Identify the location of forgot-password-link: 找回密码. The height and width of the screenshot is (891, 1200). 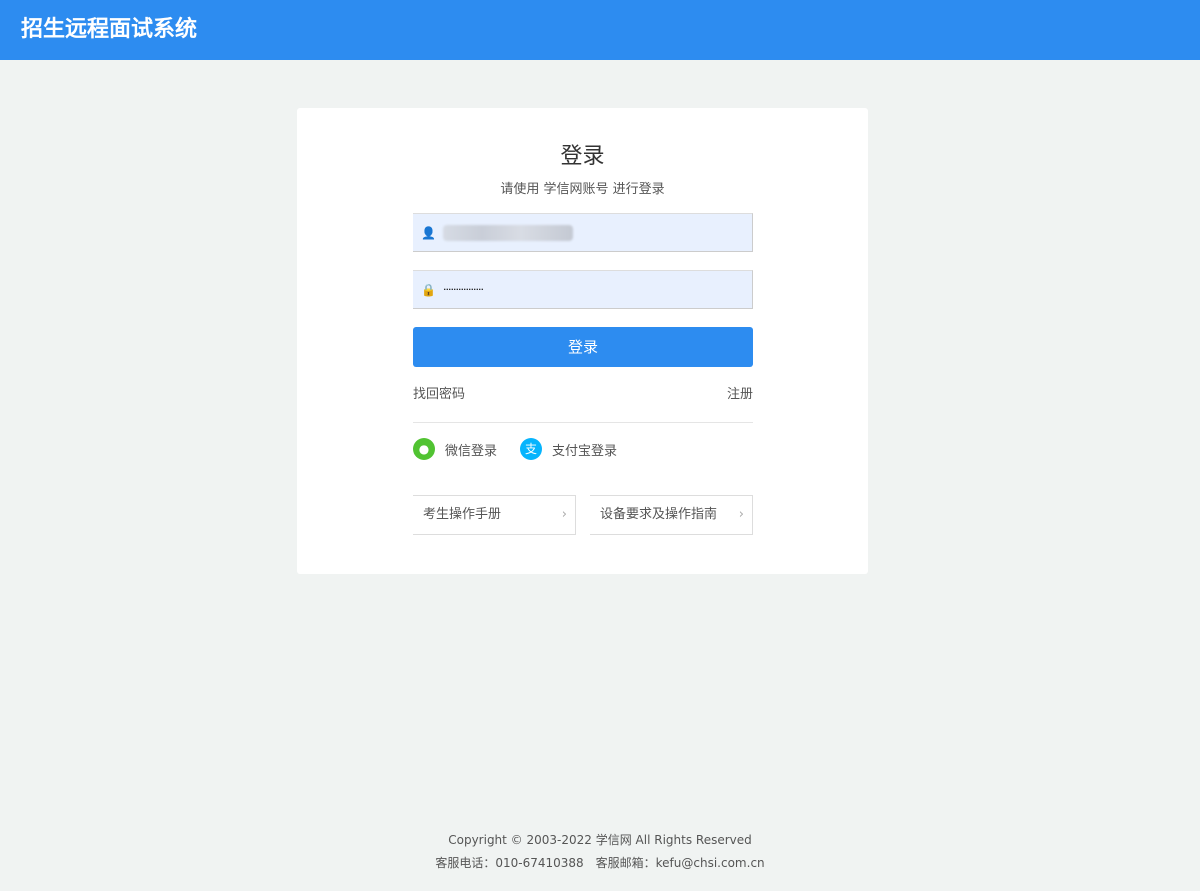
(439, 392).